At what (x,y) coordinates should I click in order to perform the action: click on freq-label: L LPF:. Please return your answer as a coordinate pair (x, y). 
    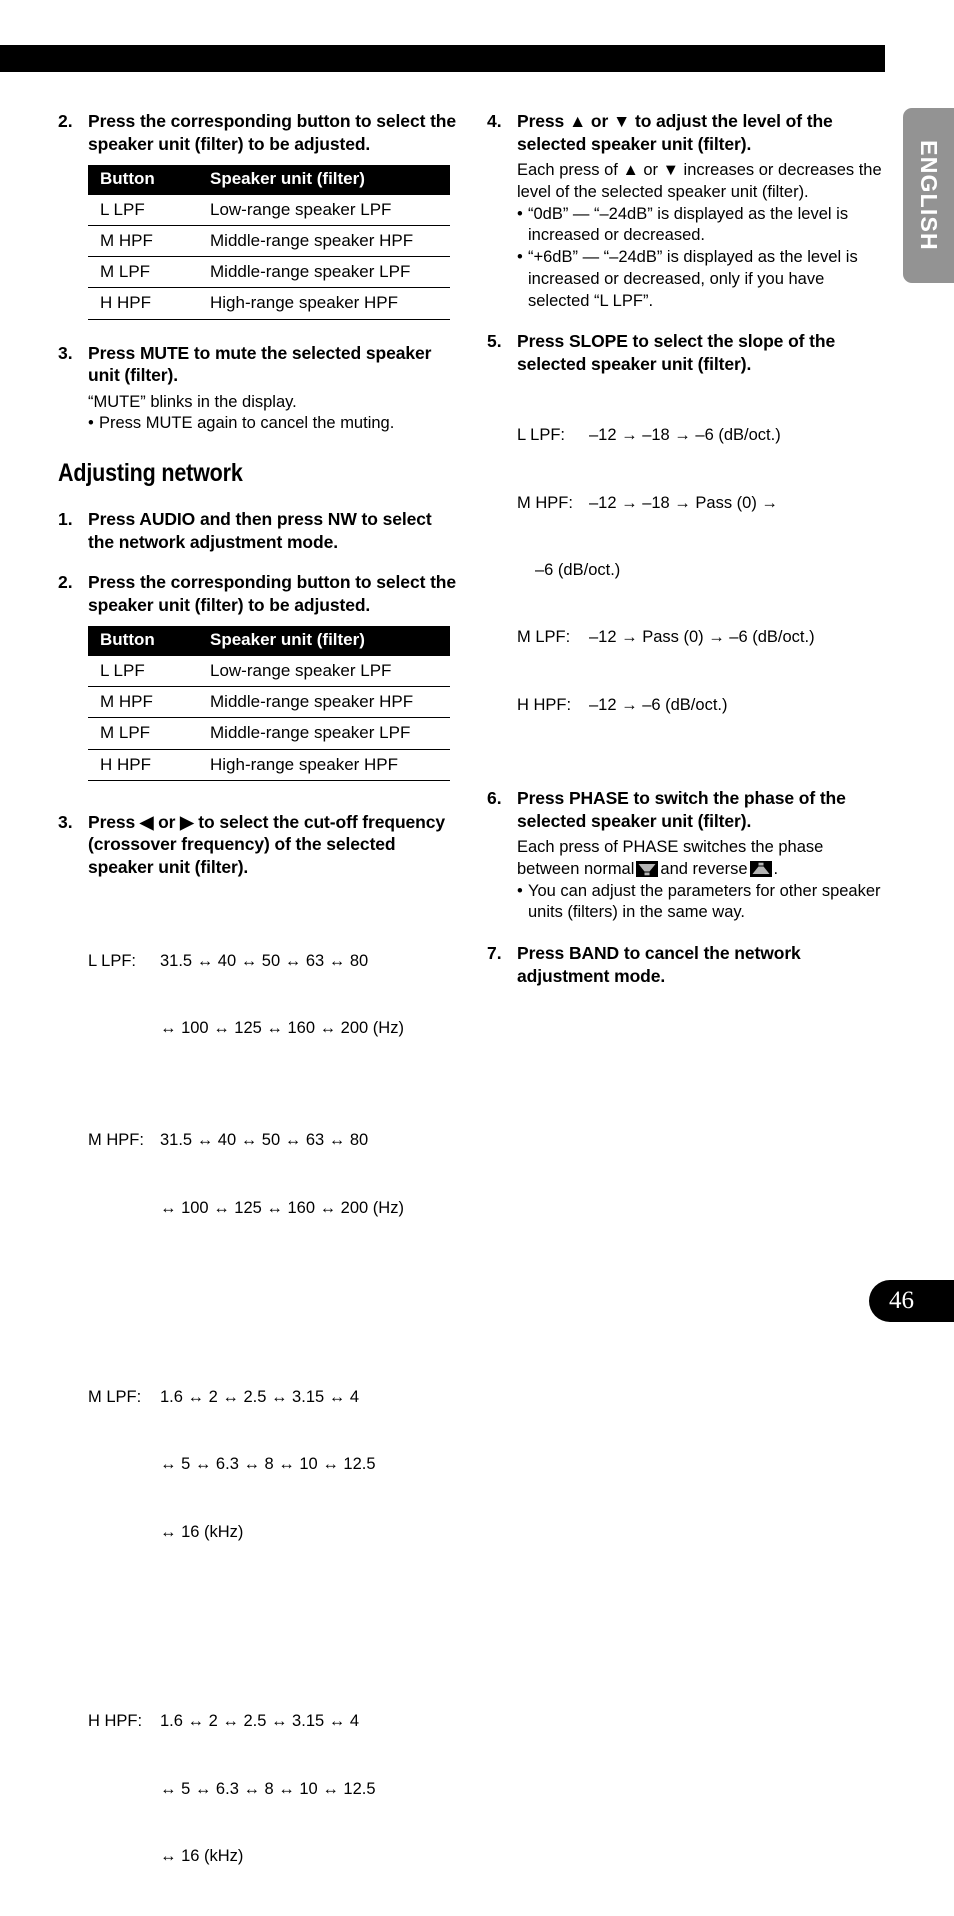
    Looking at the image, I should click on (112, 960).